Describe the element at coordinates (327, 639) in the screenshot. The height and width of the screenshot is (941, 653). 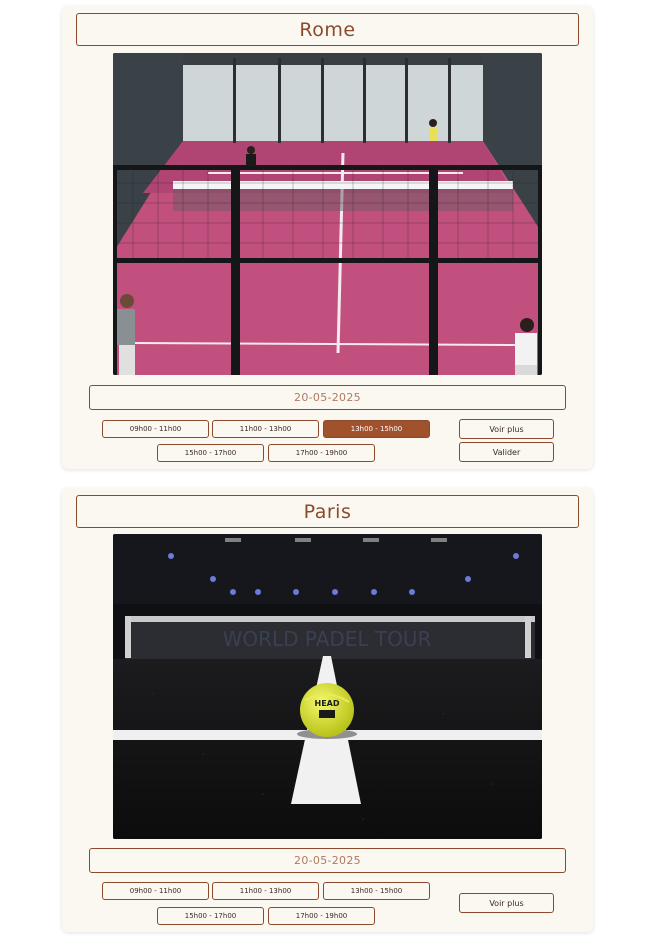
I see `svg-text: WORLD PADEL TOUR` at that location.